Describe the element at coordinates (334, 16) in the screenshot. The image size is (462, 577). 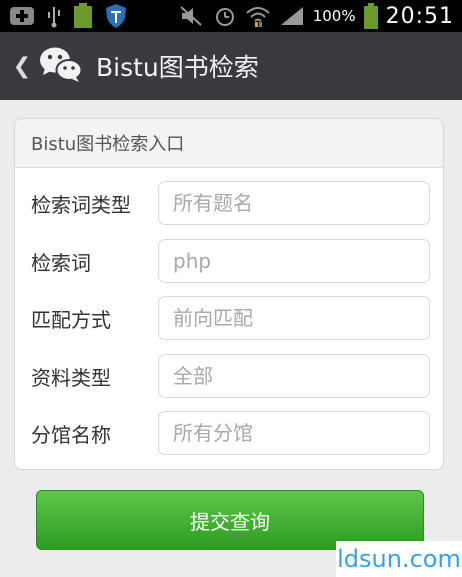
I see `signal-percent: 100%` at that location.